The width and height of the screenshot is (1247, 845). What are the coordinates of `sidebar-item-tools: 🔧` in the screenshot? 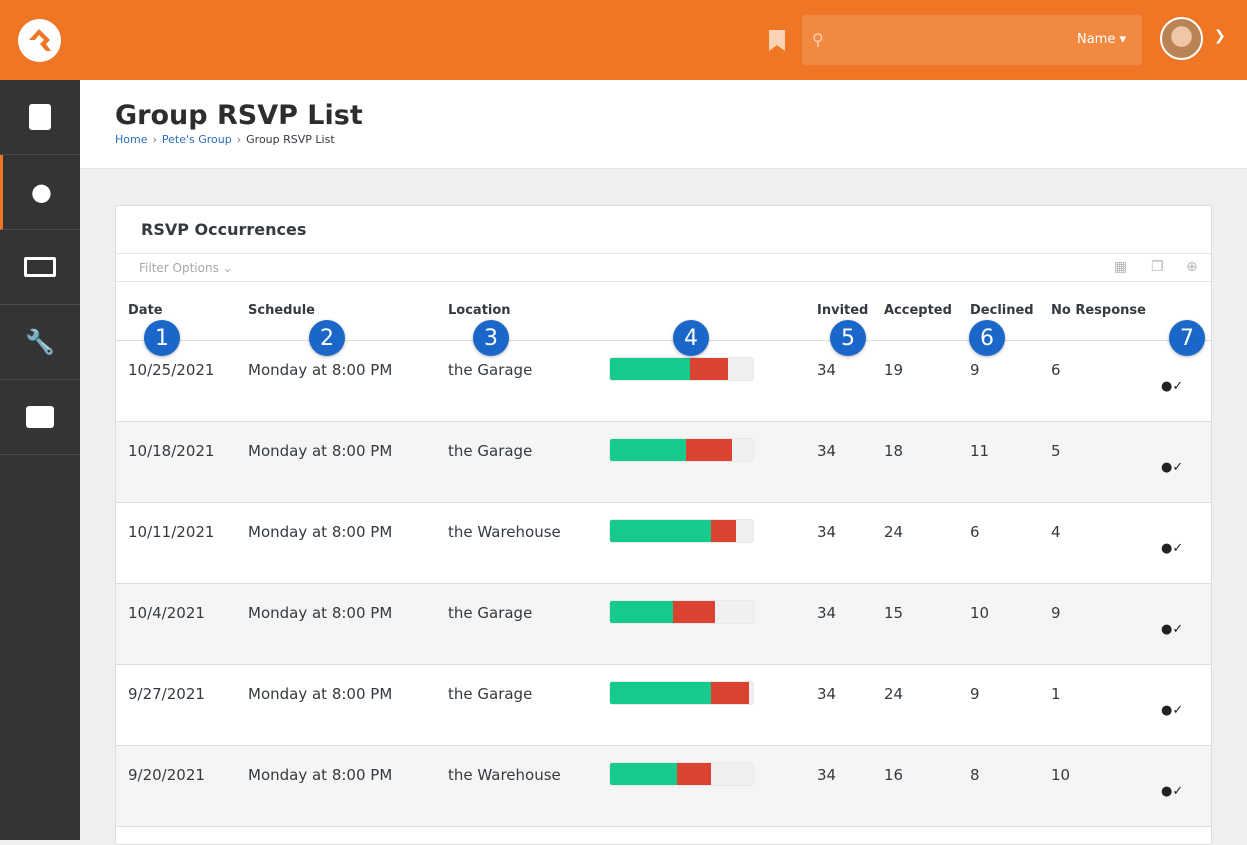 It's located at (40, 342).